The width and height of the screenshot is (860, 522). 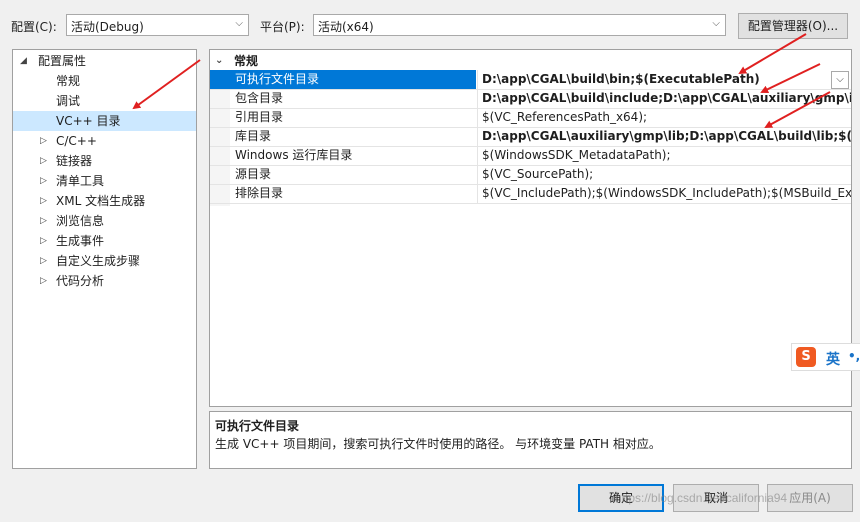 What do you see at coordinates (166, 84) in the screenshot?
I see `arrow-to-vc-directories` at bounding box center [166, 84].